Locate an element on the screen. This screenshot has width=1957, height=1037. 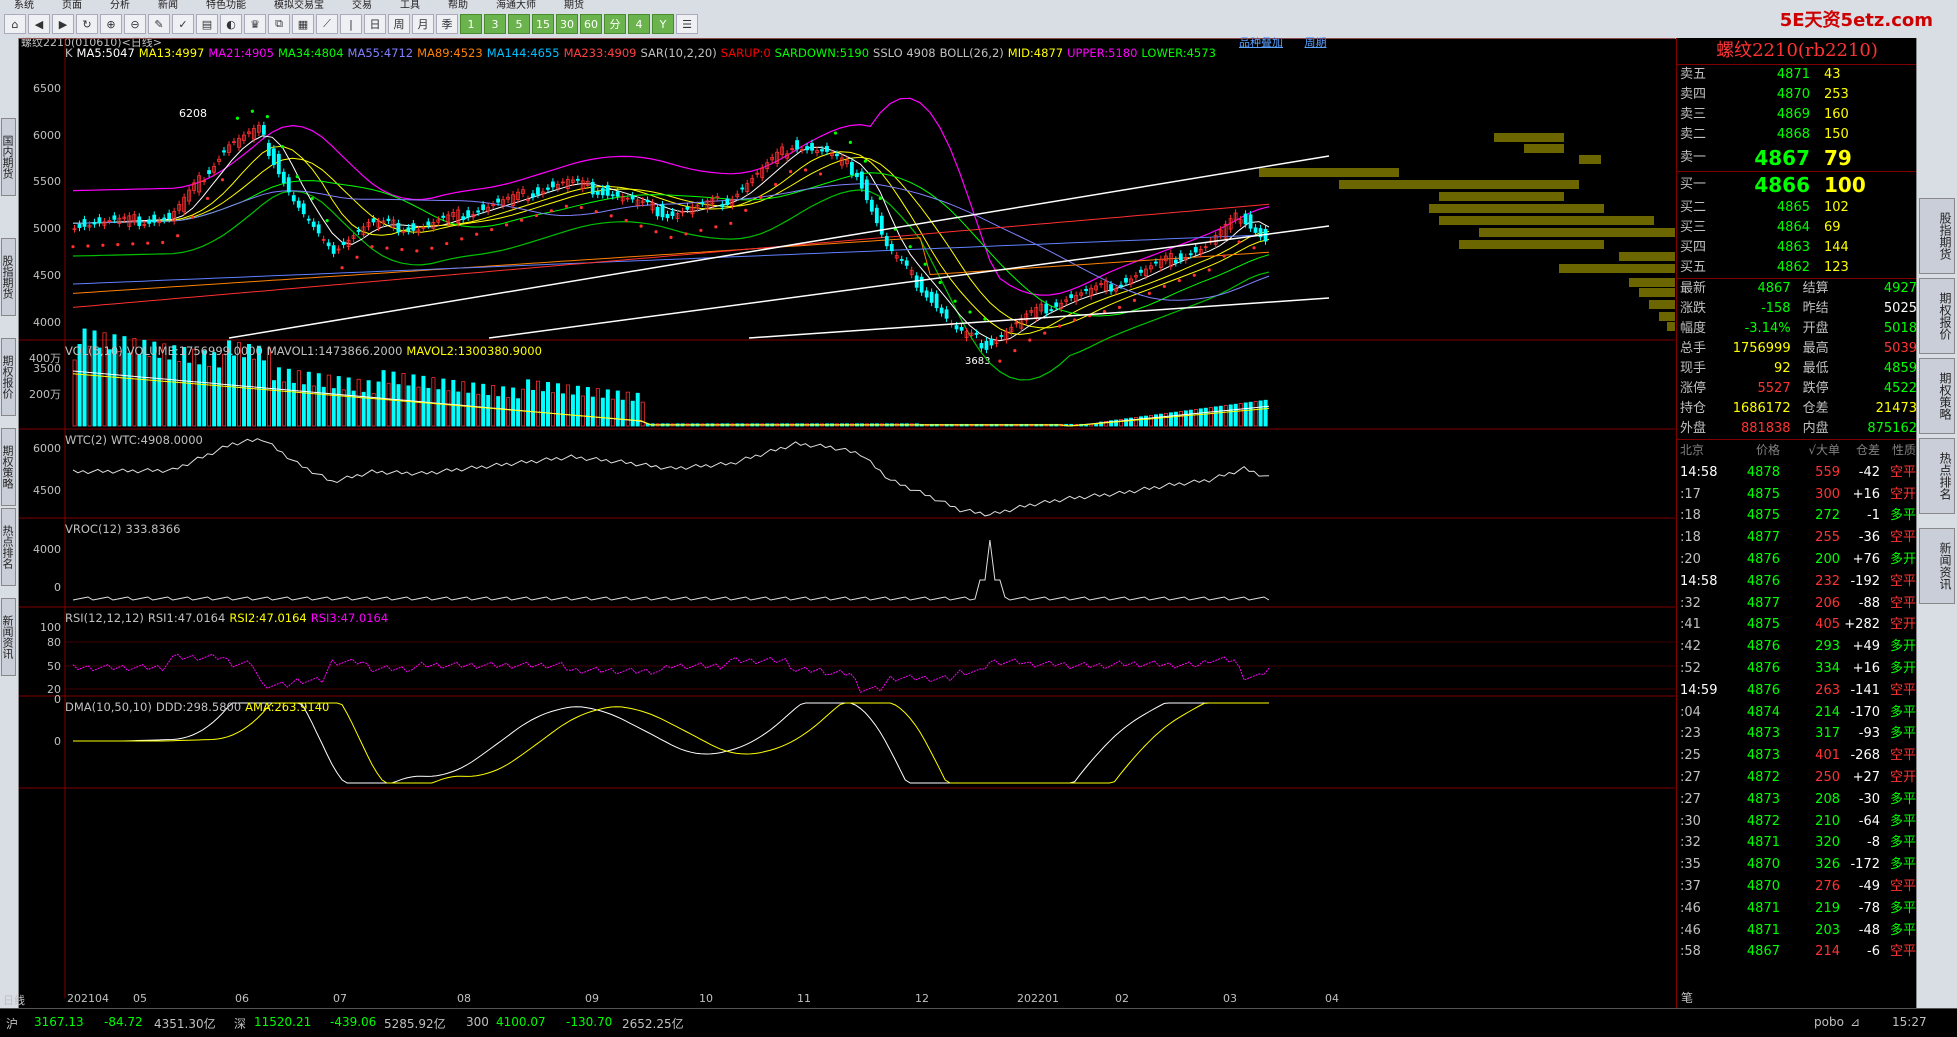
toolbar-zoom-button: ⊕ is located at coordinates (111, 24).